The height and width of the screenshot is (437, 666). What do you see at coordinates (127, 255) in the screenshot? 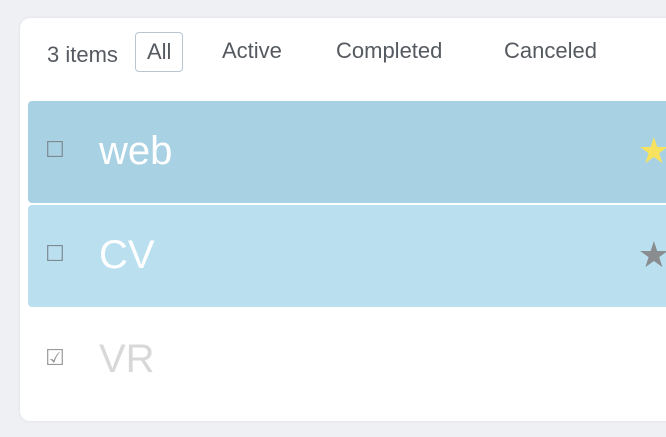
I see `todo-label: CV` at bounding box center [127, 255].